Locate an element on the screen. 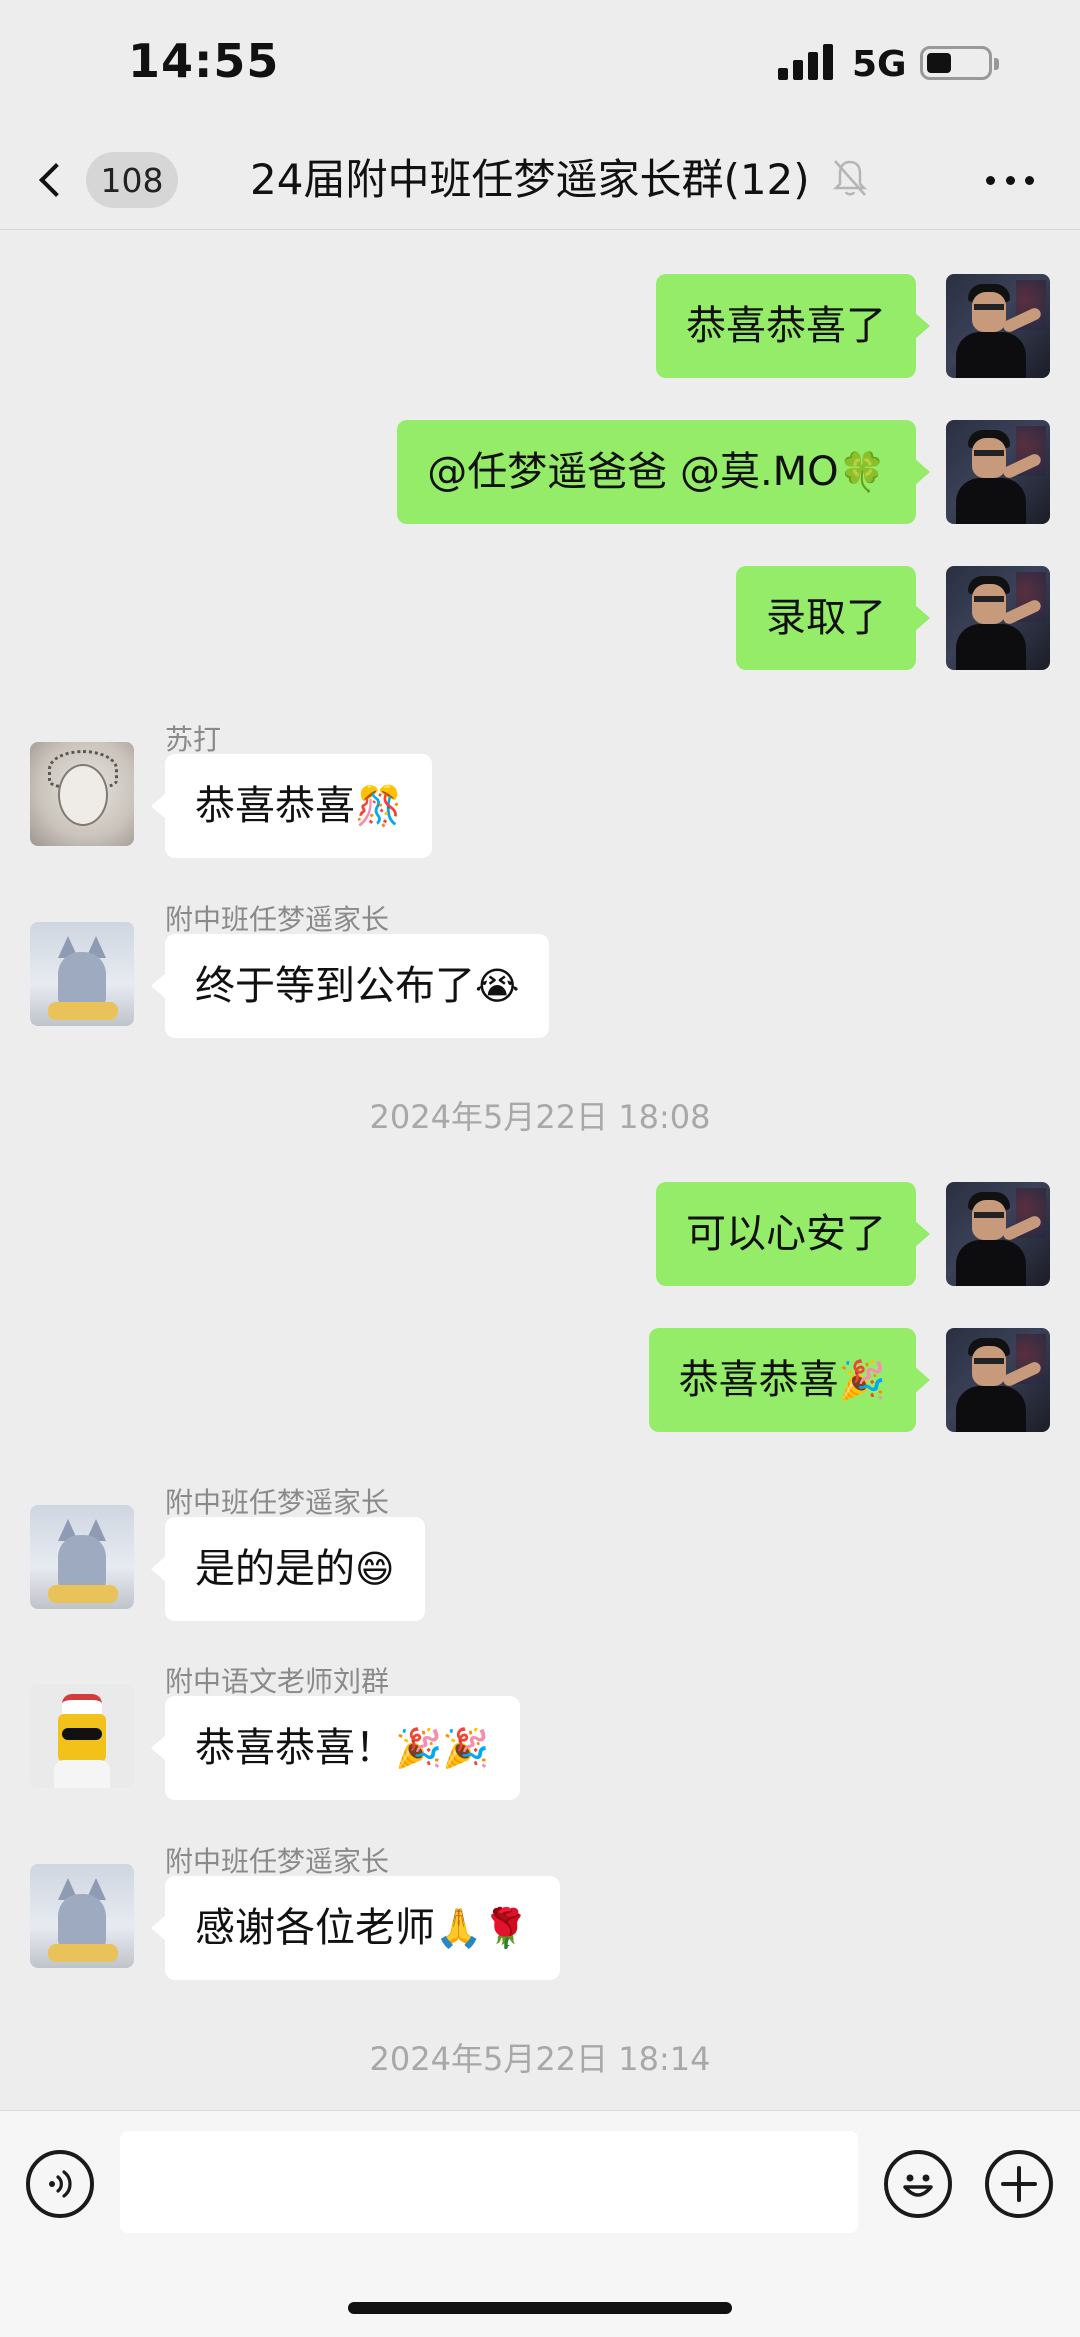 This screenshot has height=2337, width=1080. plus-button is located at coordinates (1019, 2184).